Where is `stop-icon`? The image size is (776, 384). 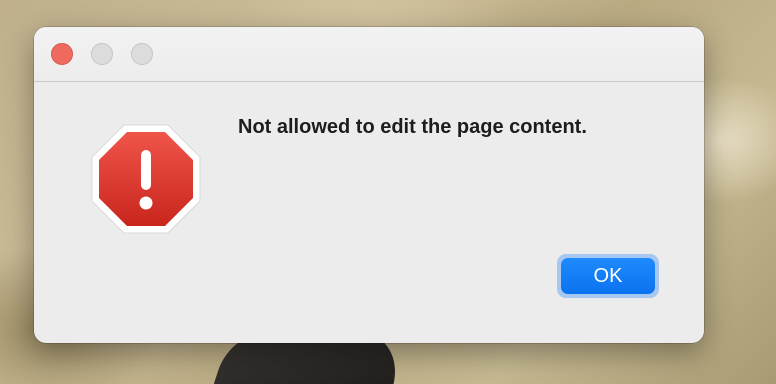
stop-icon is located at coordinates (146, 179).